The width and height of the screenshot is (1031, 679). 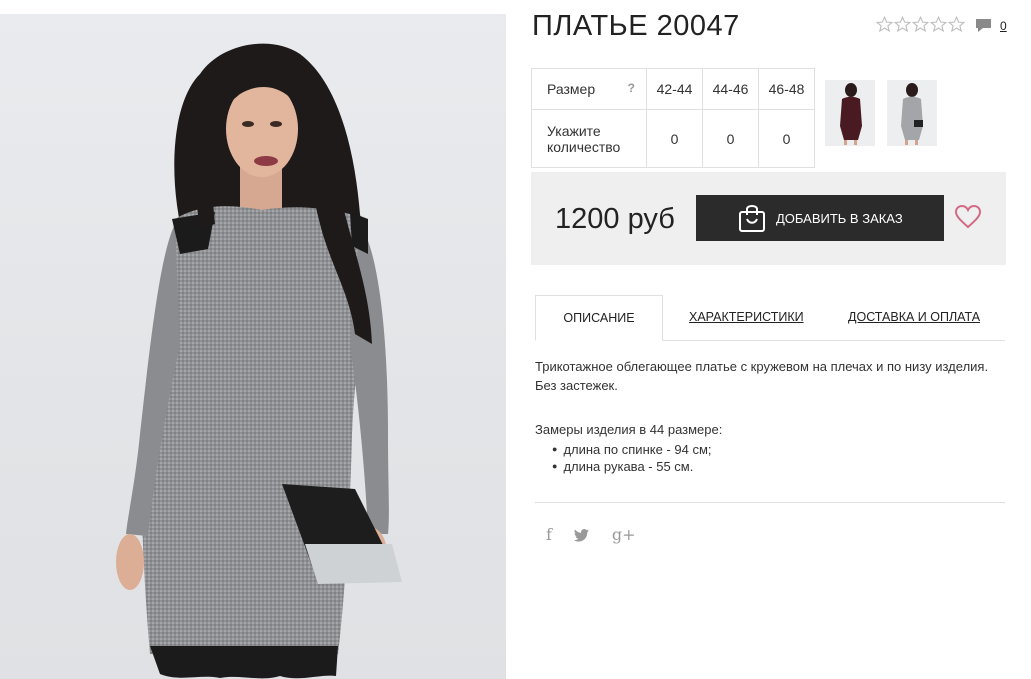 What do you see at coordinates (839, 218) in the screenshot?
I see `add-to-order-label: ДОБАВИТЬ В ЗАКАЗ` at bounding box center [839, 218].